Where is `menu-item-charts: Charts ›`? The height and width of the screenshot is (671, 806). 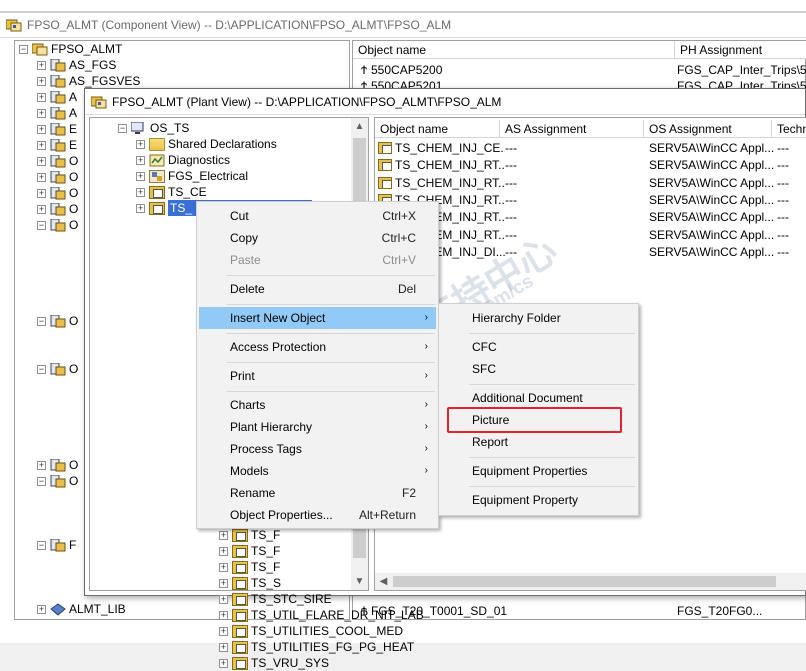
menu-item-charts: Charts › is located at coordinates (317, 405).